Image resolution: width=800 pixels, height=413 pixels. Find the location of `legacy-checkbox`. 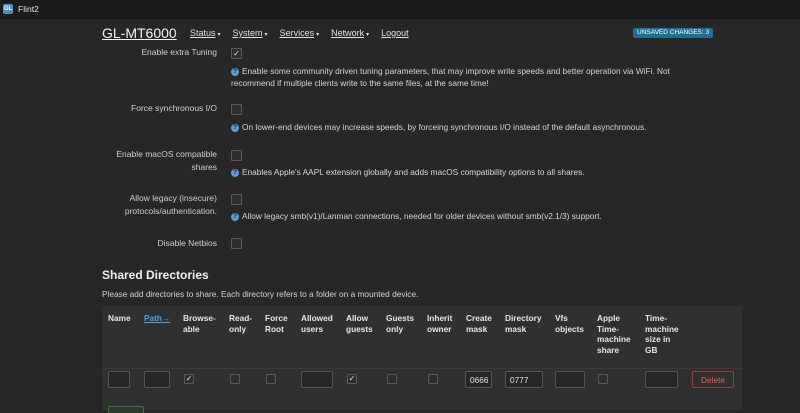

legacy-checkbox is located at coordinates (236, 199).